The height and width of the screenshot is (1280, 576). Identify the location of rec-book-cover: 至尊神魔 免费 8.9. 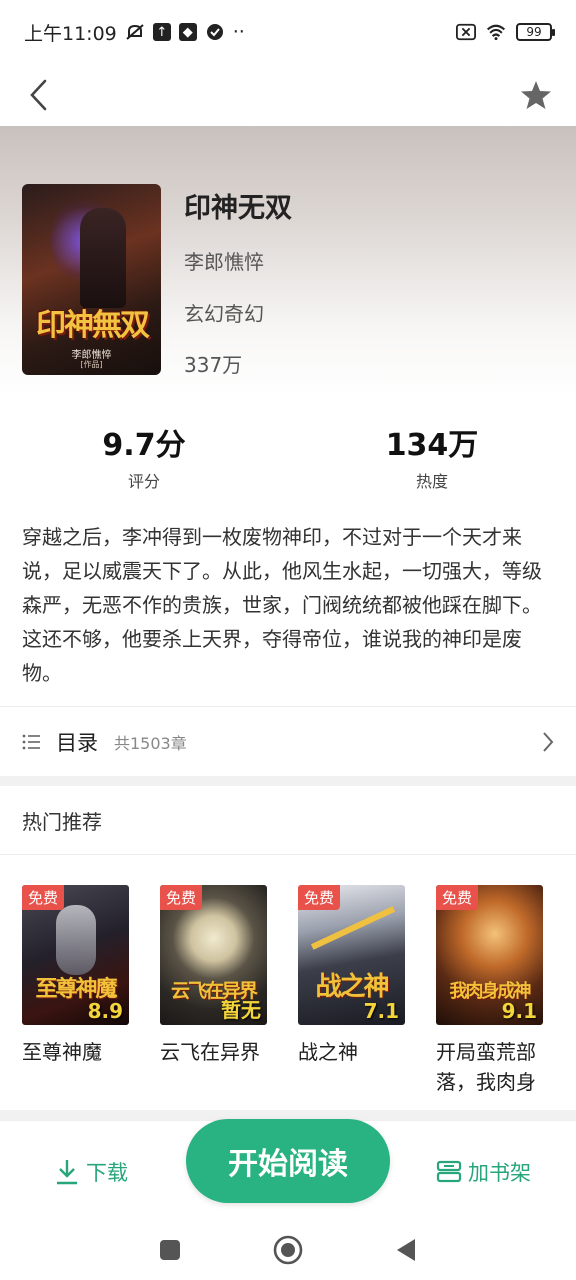
(75, 955).